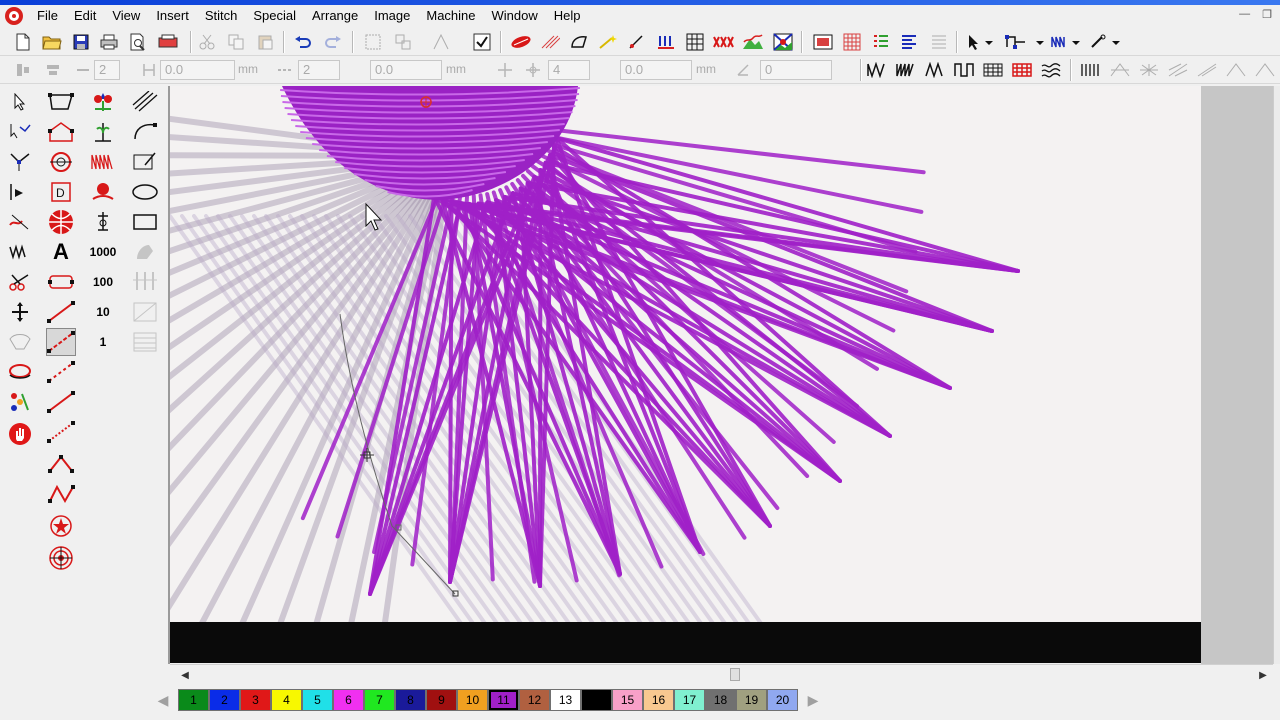  Describe the element at coordinates (20, 162) in the screenshot. I see `reshape-icon` at that location.